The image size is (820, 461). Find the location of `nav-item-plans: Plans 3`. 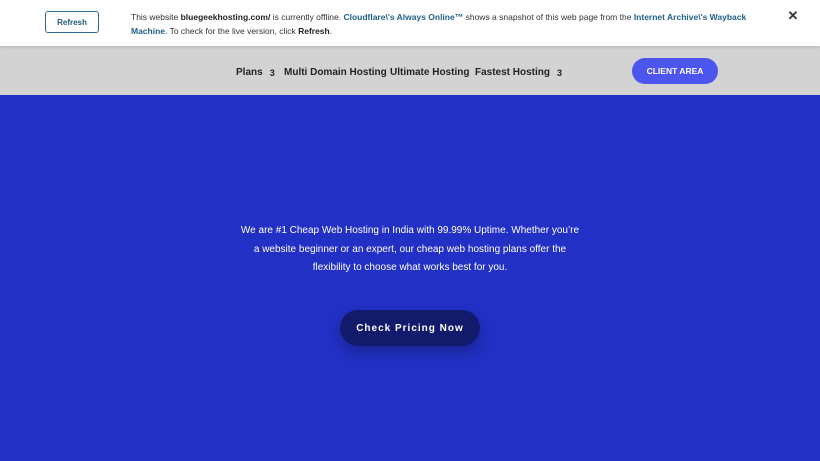

nav-item-plans: Plans 3 is located at coordinates (255, 72).